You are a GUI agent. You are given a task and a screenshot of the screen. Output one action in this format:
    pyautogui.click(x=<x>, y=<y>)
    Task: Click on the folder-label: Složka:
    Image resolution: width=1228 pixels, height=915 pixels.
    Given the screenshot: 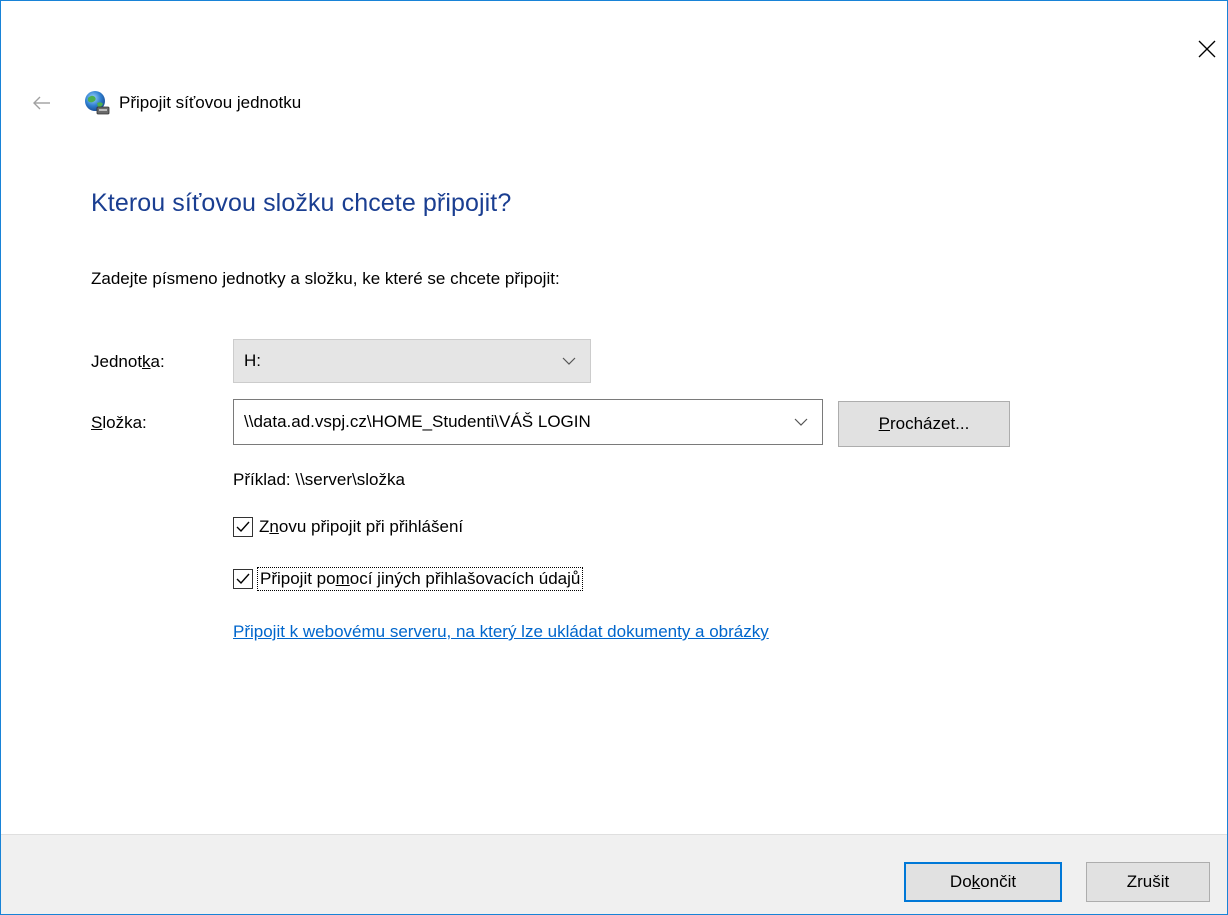 What is the action you would take?
    pyautogui.click(x=119, y=422)
    